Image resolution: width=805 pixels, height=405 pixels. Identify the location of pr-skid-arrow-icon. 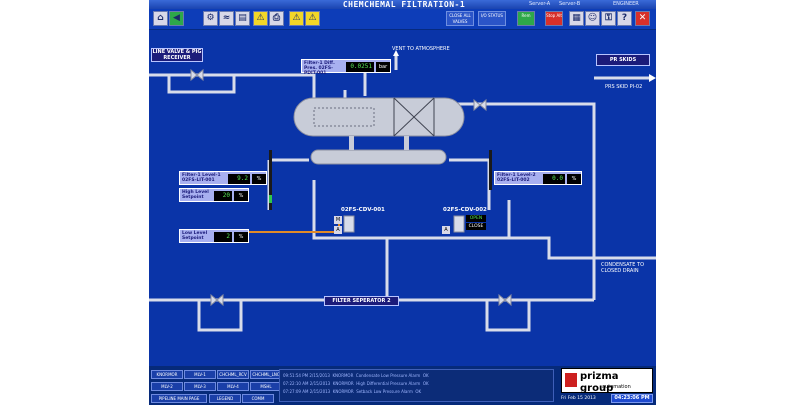
(652, 78).